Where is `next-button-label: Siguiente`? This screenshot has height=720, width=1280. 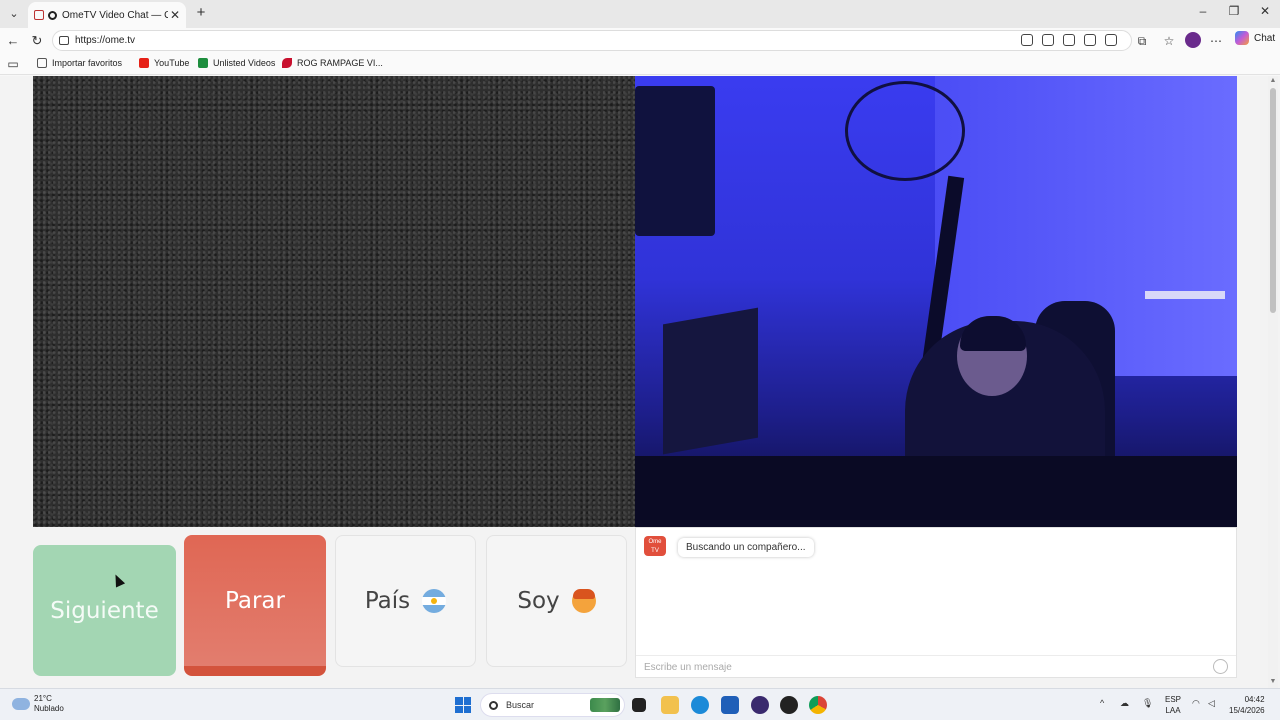 next-button-label: Siguiente is located at coordinates (104, 610).